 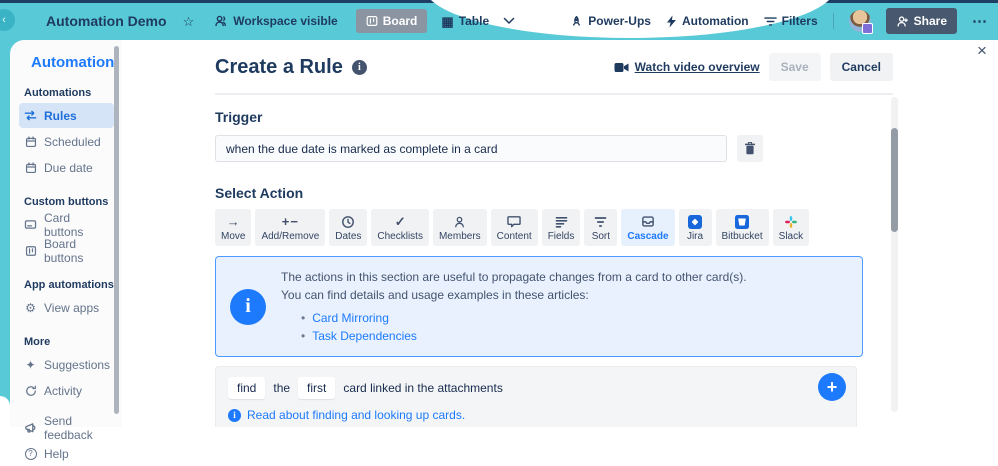 I want to click on first-dropdown-chip: first, so click(x=317, y=387).